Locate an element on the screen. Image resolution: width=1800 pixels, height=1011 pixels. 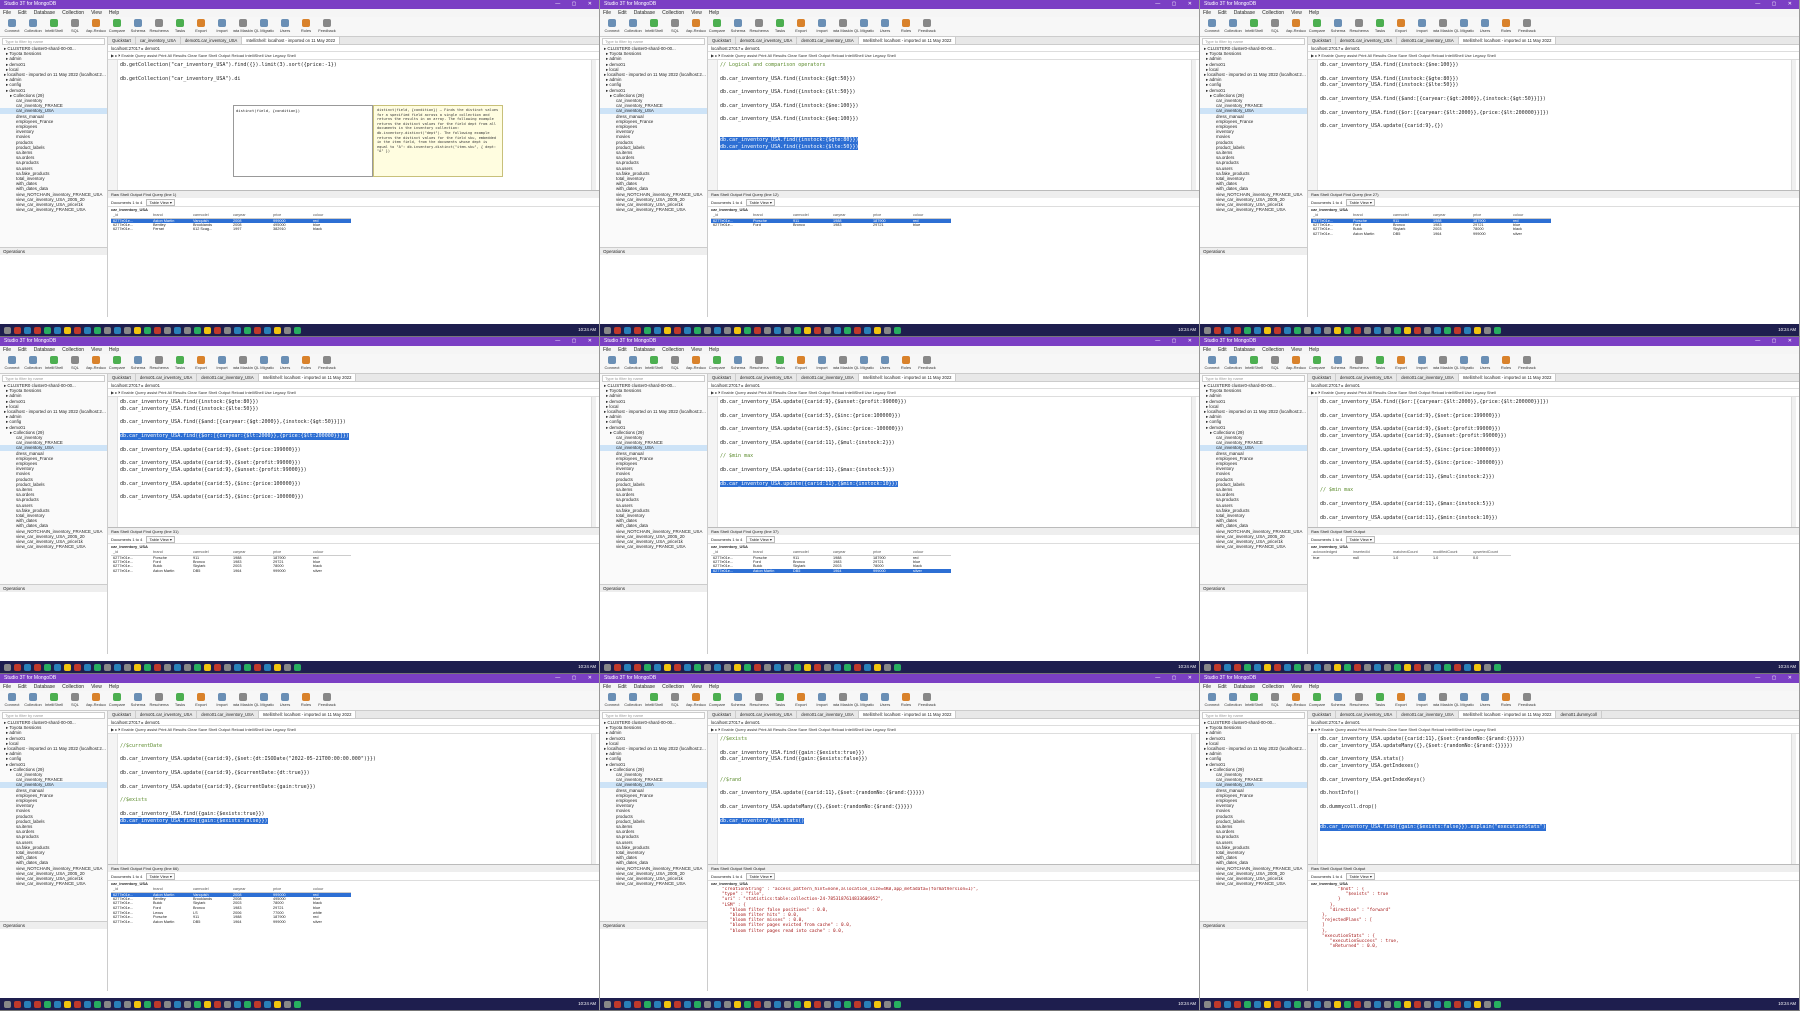
toolbar-button-users: Users is located at coordinates (1485, 27).